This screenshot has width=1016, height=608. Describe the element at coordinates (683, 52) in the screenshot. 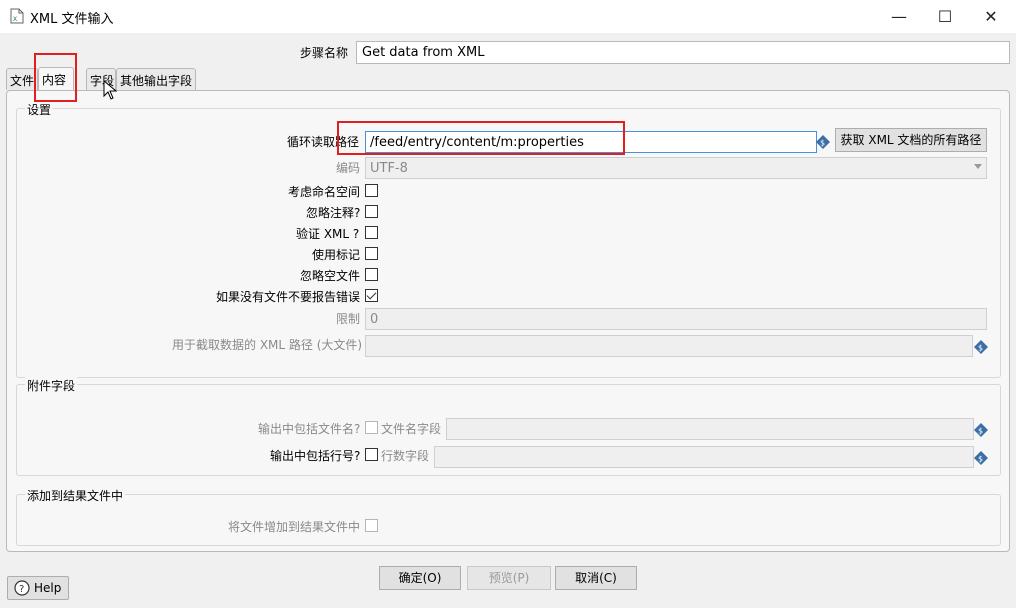

I see `step-name-input: Get data from XML` at that location.